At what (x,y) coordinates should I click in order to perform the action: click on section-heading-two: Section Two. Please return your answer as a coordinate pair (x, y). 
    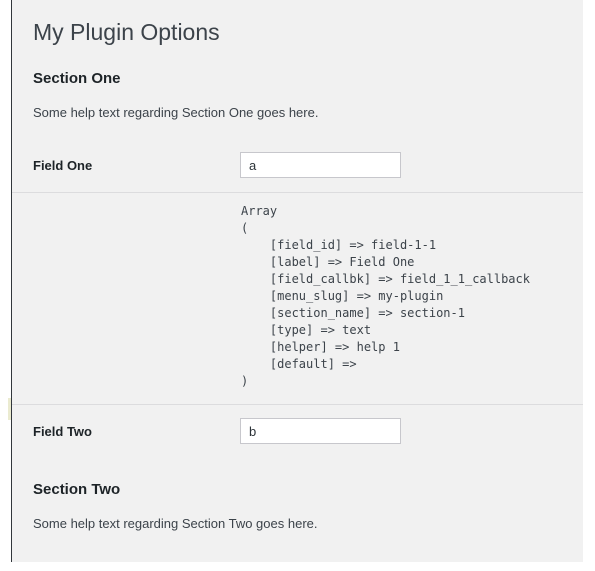
    Looking at the image, I should click on (77, 489).